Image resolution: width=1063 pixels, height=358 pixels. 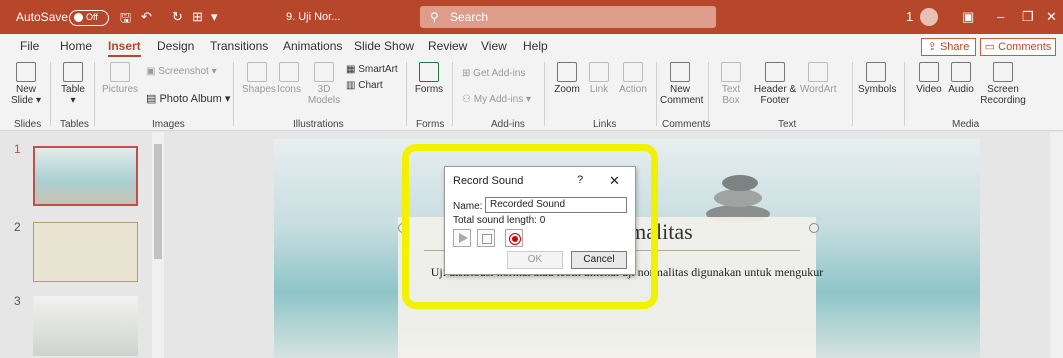 What do you see at coordinates (1051, 17) in the screenshot?
I see `close-window-icon: ✕` at bounding box center [1051, 17].